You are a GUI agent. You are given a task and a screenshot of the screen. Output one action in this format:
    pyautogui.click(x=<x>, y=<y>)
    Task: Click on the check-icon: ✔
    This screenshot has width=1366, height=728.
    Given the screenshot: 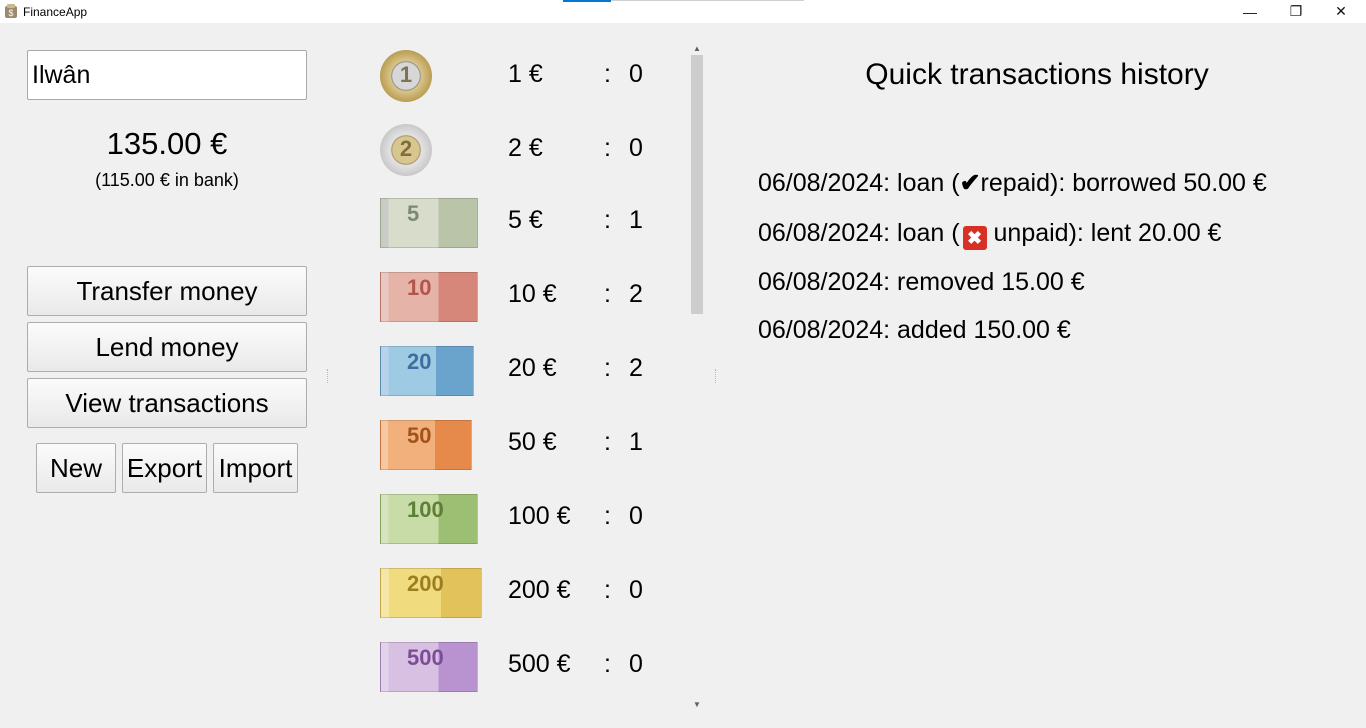 What is the action you would take?
    pyautogui.click(x=970, y=183)
    